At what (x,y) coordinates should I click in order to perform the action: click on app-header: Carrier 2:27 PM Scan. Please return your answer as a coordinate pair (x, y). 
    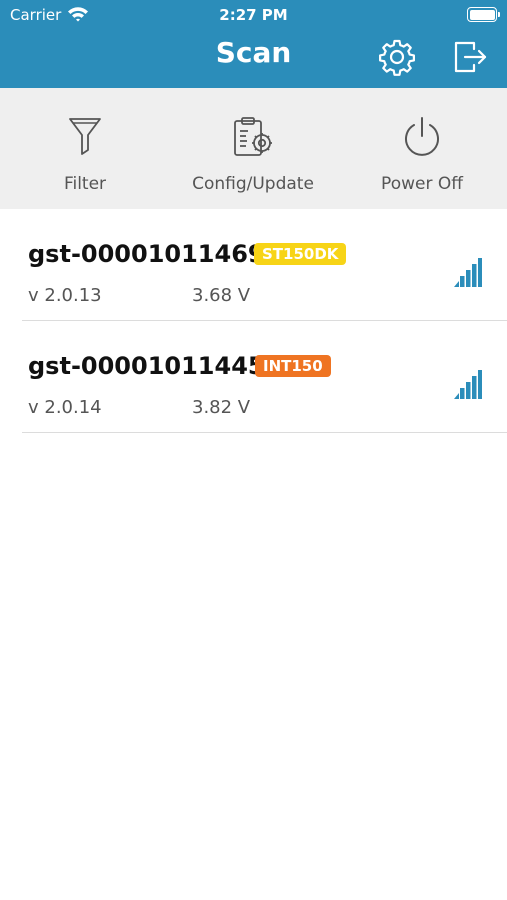
    Looking at the image, I should click on (253, 44).